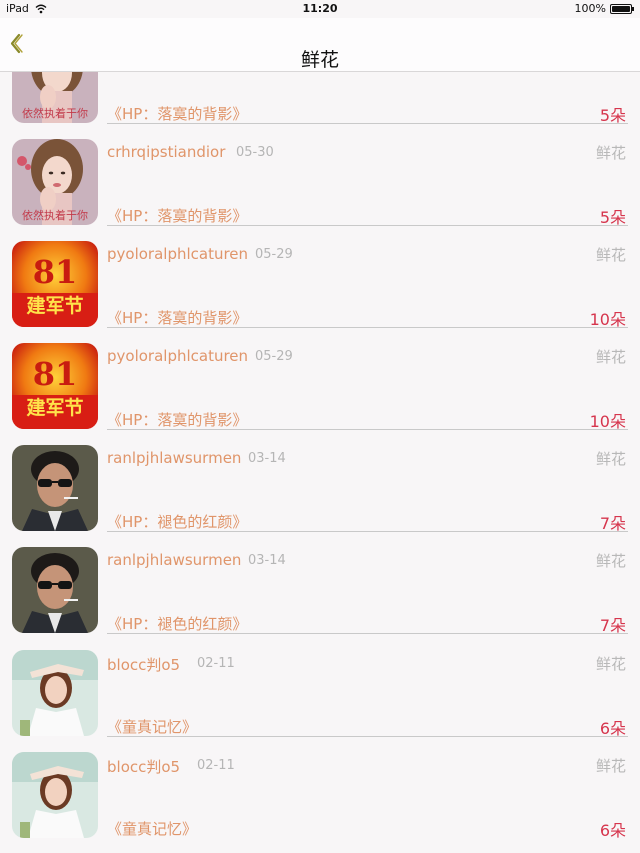  Describe the element at coordinates (320, 45) in the screenshot. I see `navigation-bar: 鲜花` at that location.